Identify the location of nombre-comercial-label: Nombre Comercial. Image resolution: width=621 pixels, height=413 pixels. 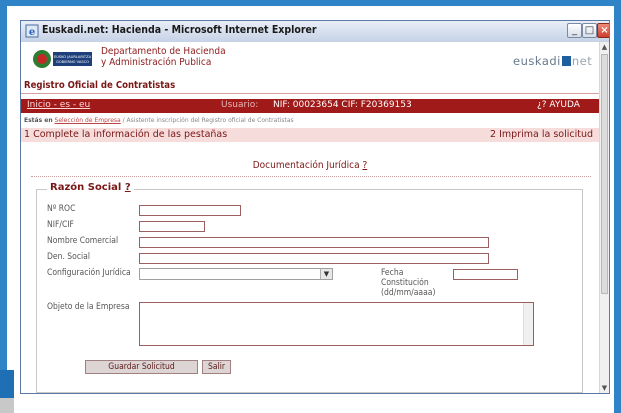
(83, 241).